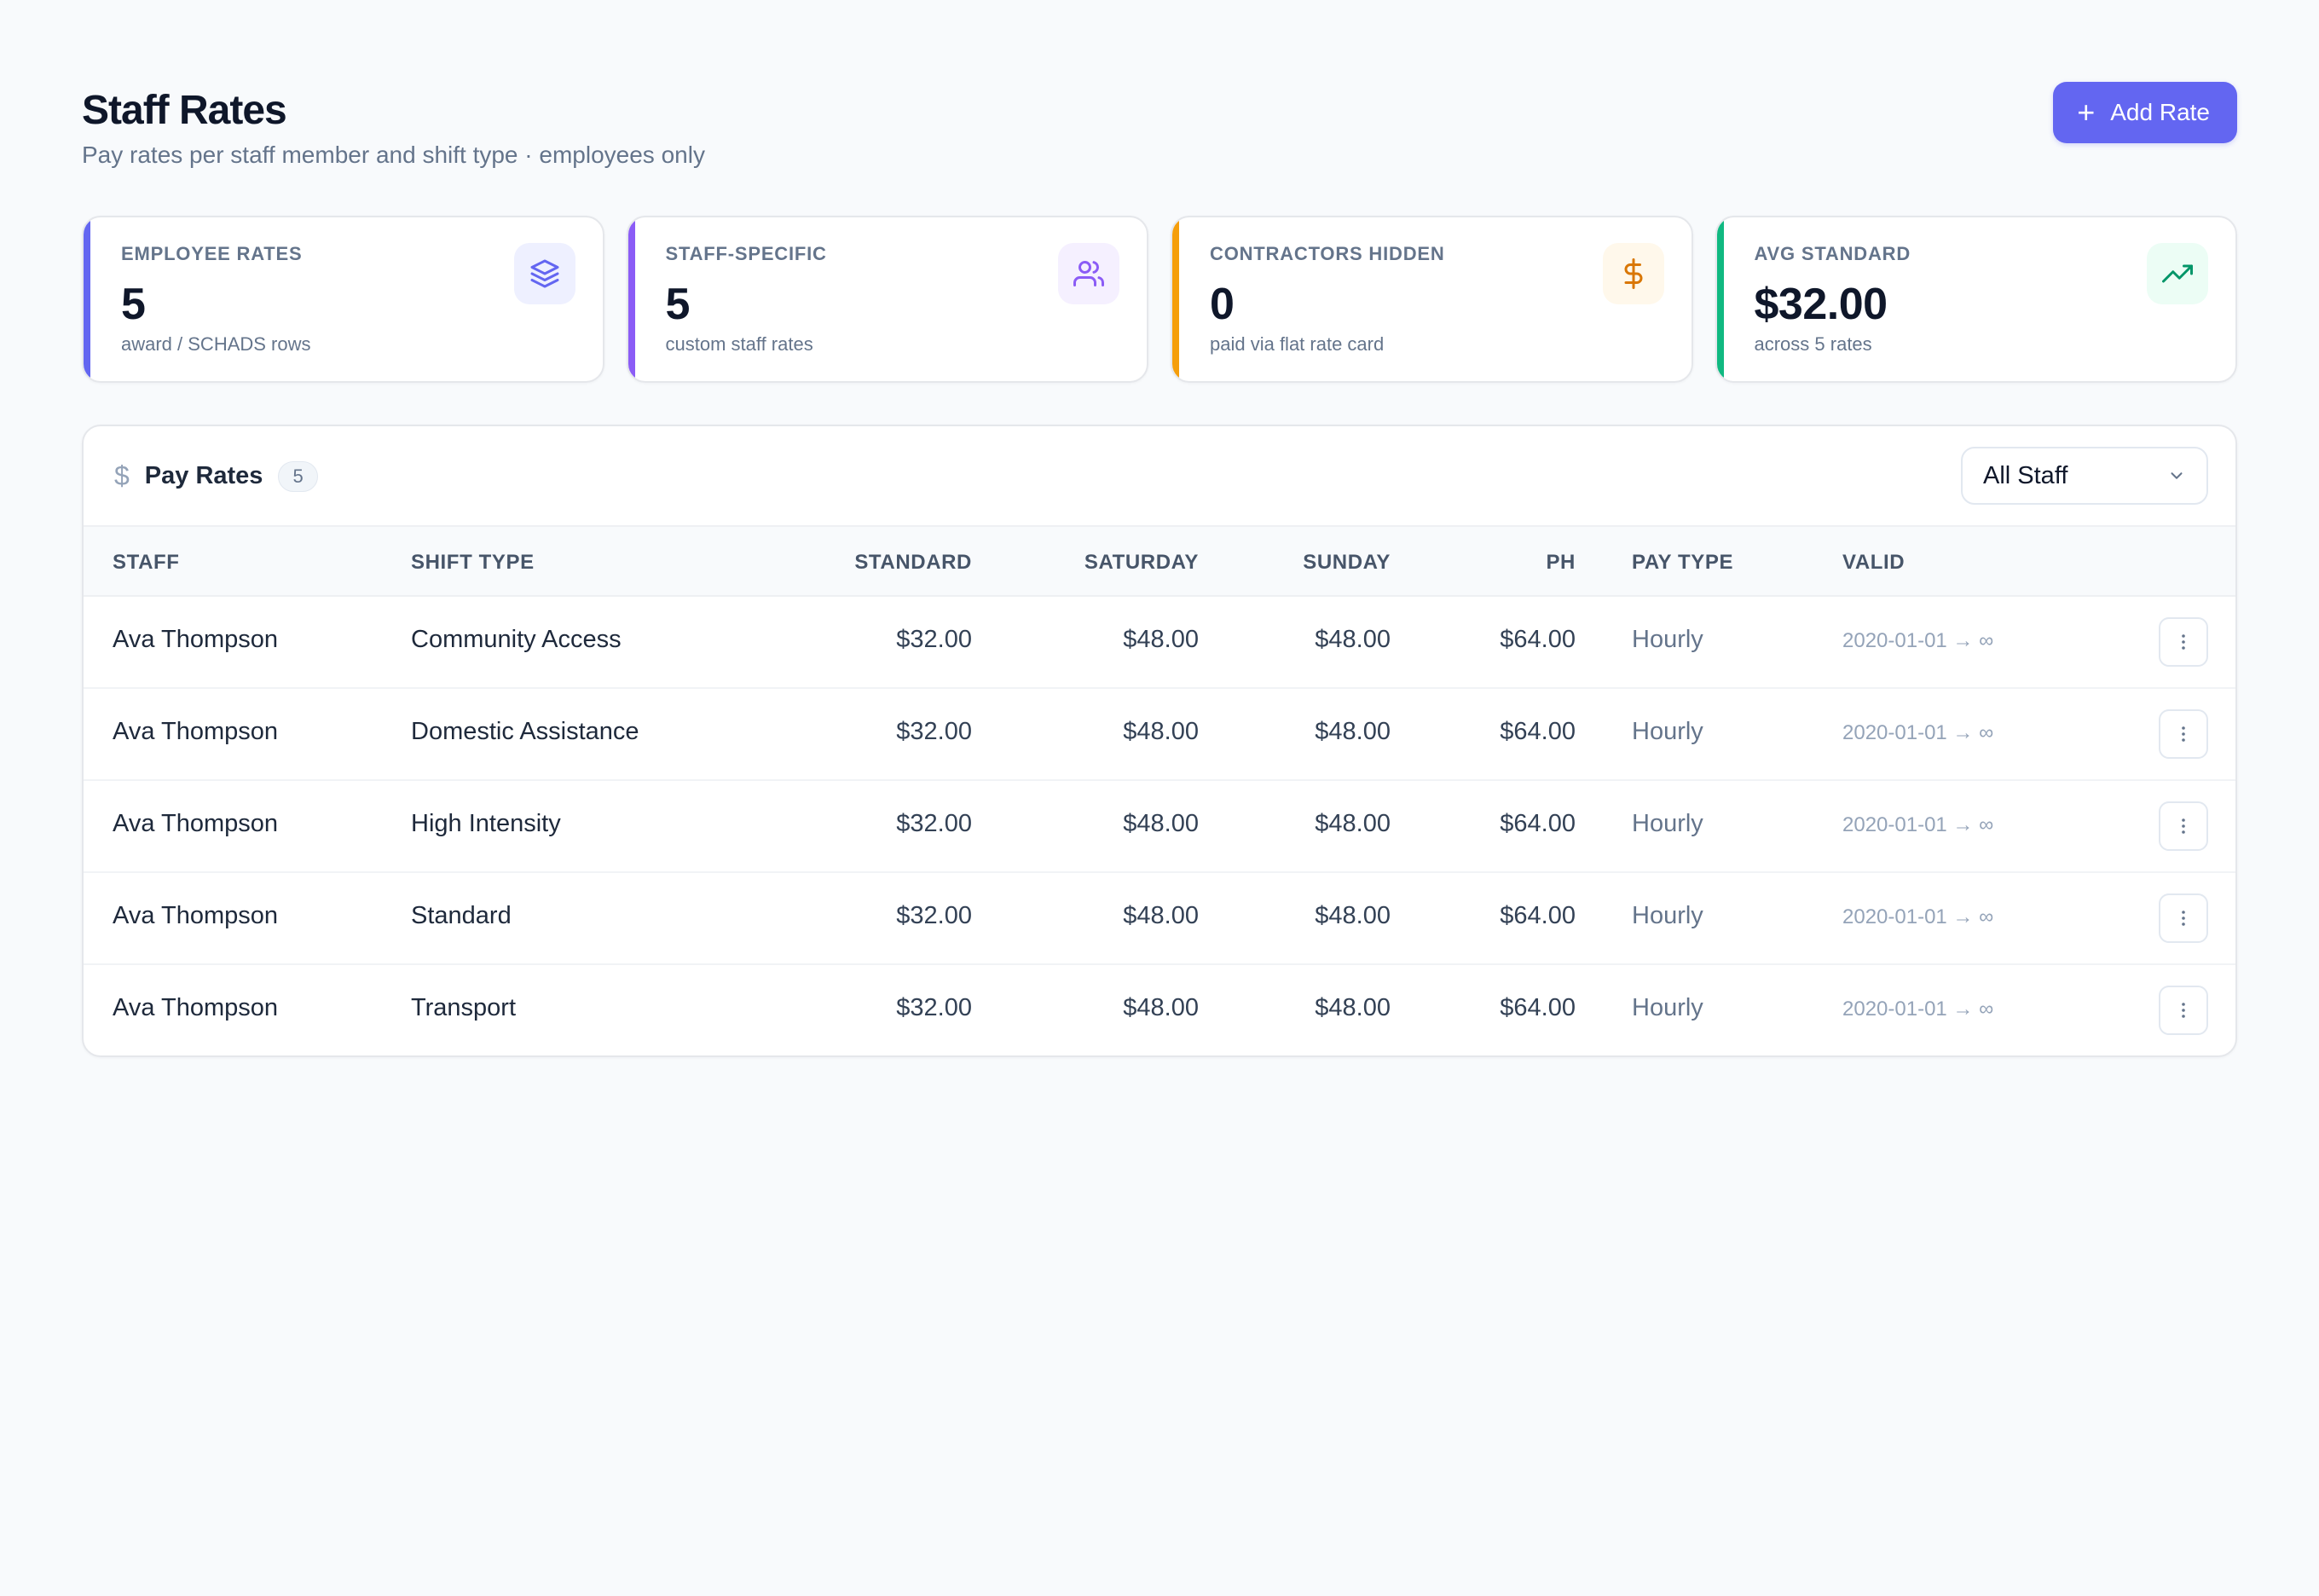 The height and width of the screenshot is (1596, 2319). Describe the element at coordinates (473, 562) in the screenshot. I see `column-header: SHIFT TYPE` at that location.